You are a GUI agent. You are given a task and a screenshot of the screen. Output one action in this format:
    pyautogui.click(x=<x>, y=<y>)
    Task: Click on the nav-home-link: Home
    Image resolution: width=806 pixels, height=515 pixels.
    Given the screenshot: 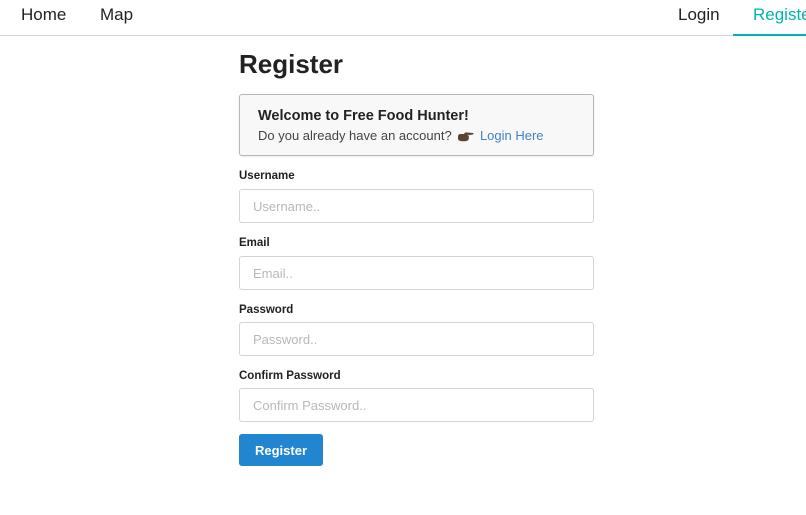 What is the action you would take?
    pyautogui.click(x=43, y=18)
    